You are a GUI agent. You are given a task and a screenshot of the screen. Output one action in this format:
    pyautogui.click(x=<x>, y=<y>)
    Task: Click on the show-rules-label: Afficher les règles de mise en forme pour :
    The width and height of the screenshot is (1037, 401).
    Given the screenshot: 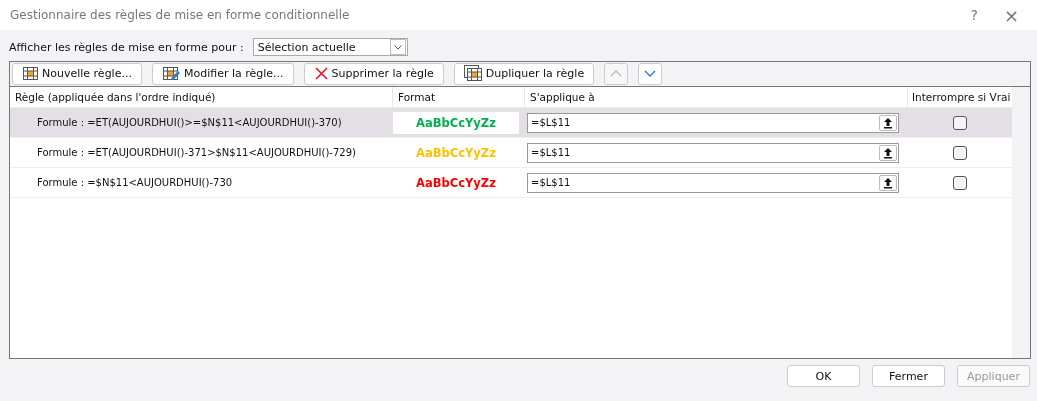 What is the action you would take?
    pyautogui.click(x=126, y=47)
    